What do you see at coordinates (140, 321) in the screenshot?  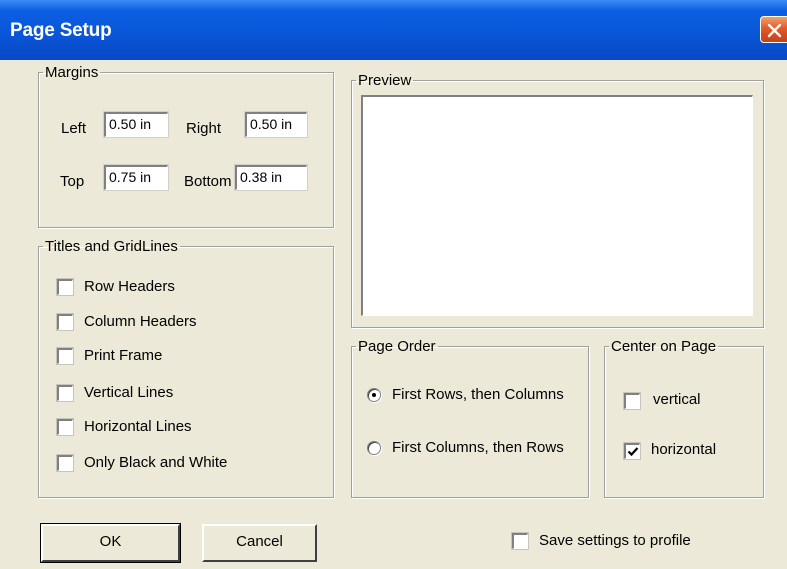 I see `column-headers-label: Column Headers` at bounding box center [140, 321].